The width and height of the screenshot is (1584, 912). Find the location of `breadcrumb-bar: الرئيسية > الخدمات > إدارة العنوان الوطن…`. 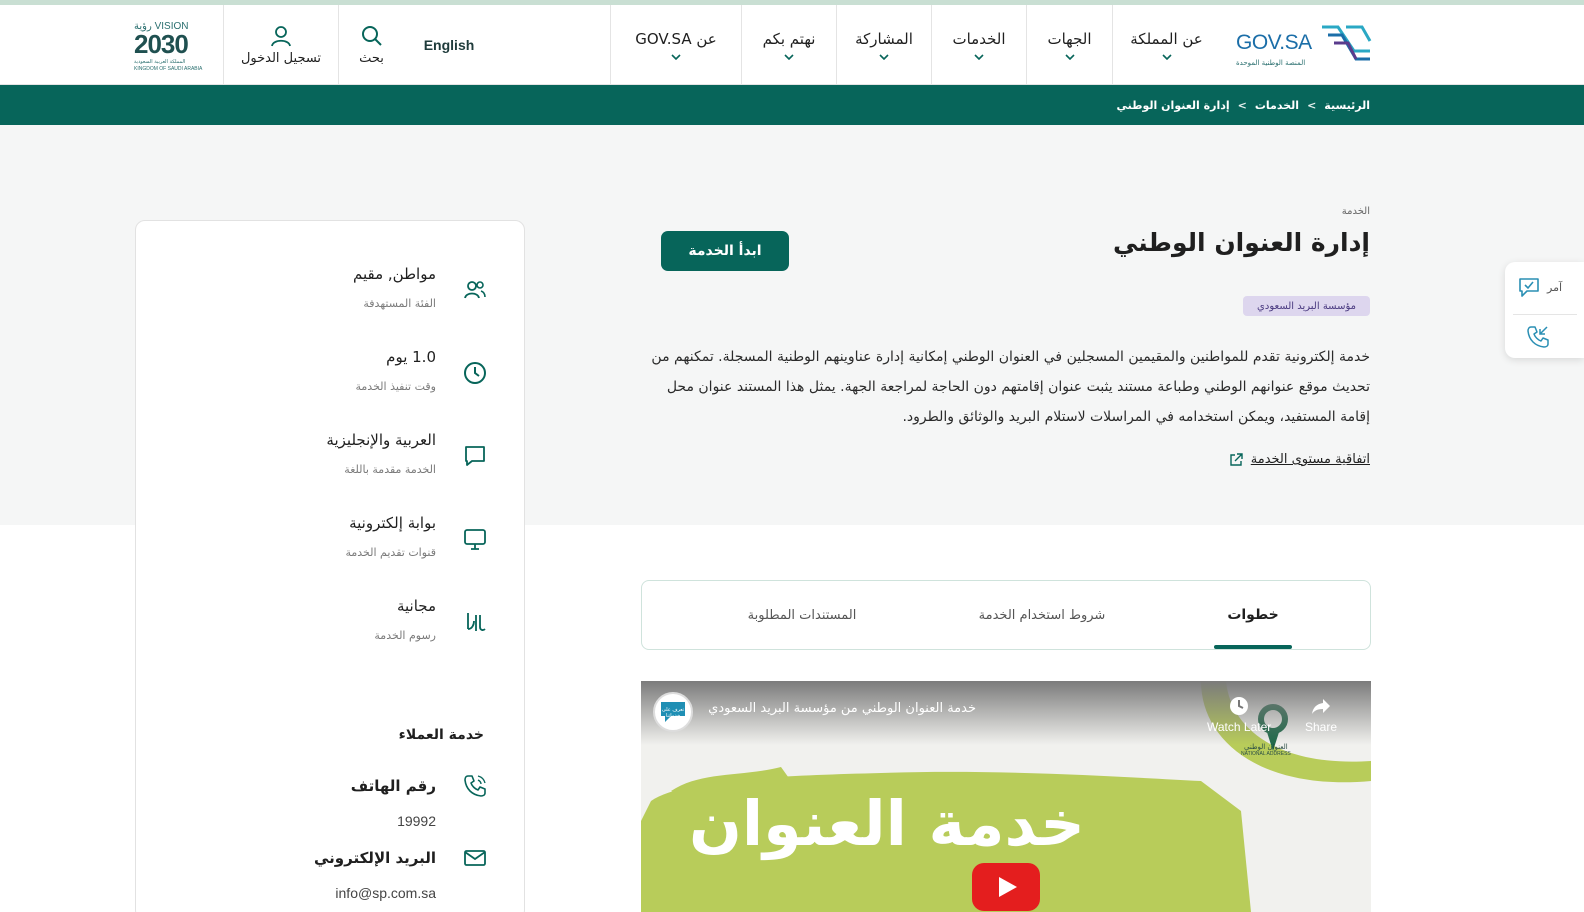

breadcrumb-bar: الرئيسية > الخدمات > إدارة العنوان الوطن… is located at coordinates (792, 105).